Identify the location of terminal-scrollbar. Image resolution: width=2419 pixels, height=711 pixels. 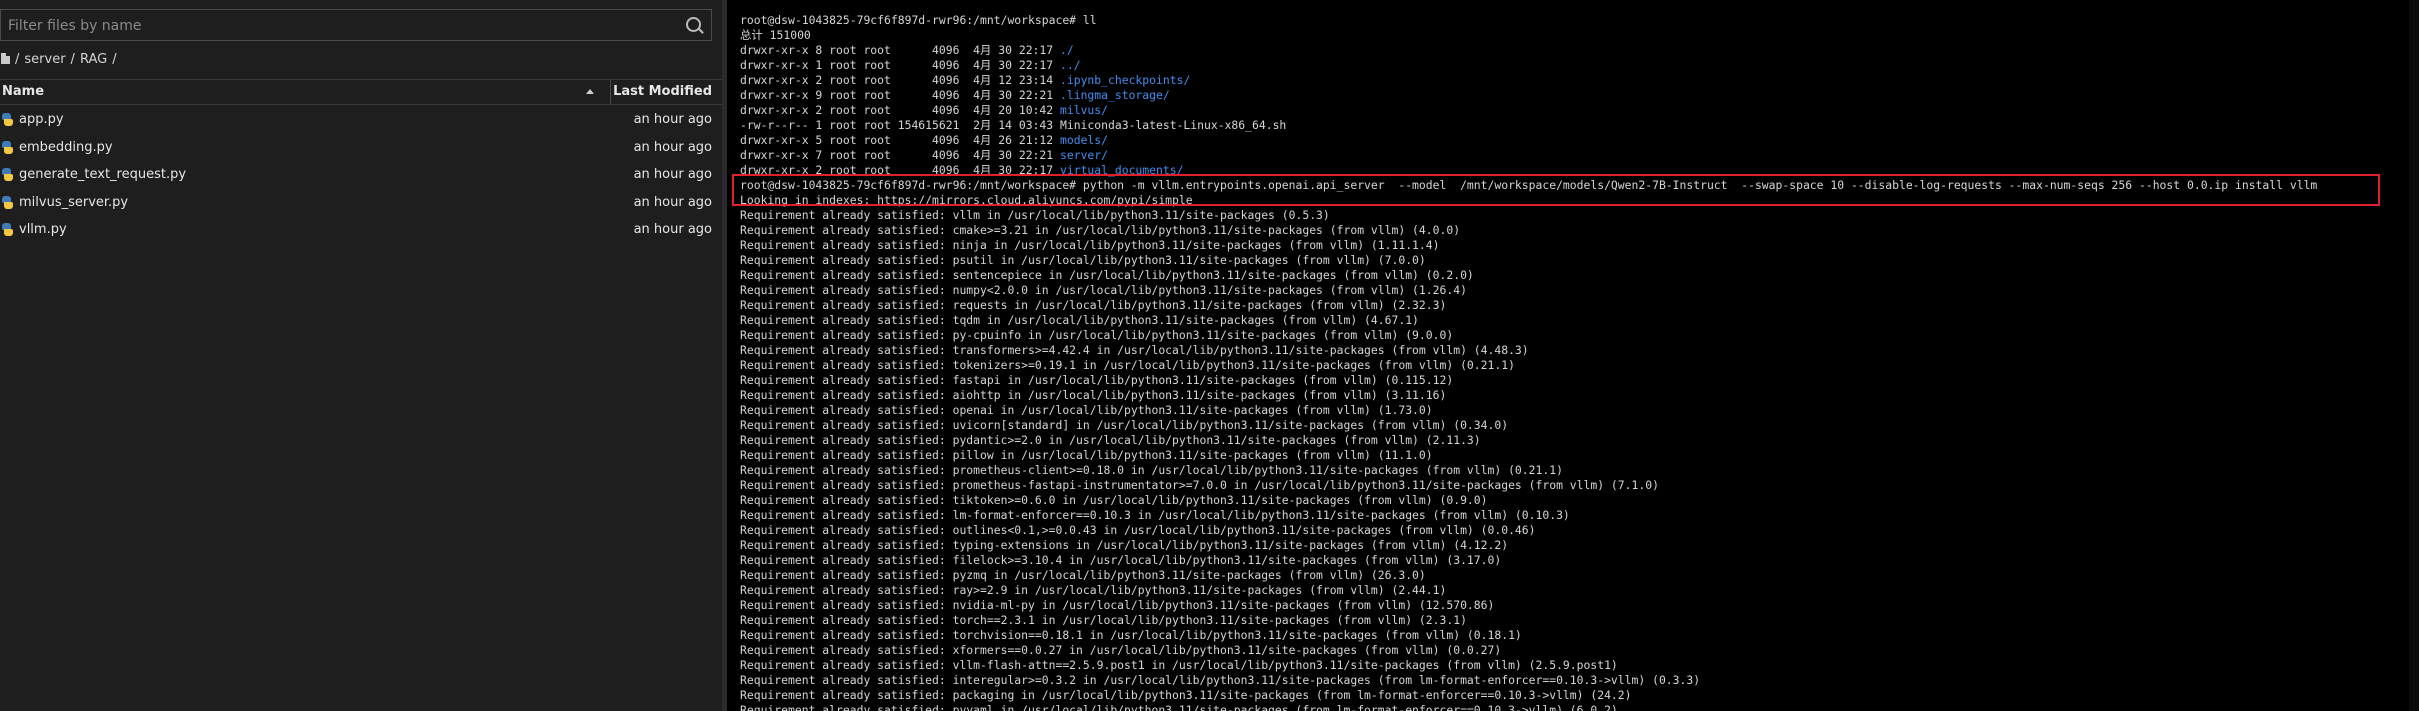
(2414, 355).